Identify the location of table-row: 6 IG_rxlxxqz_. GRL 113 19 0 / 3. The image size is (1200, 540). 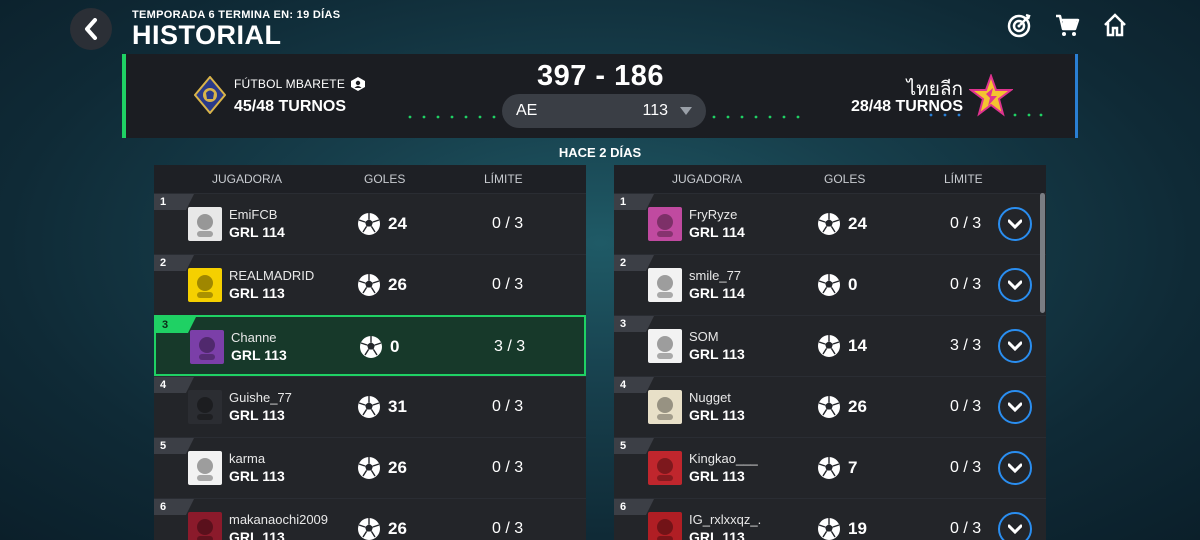
(830, 519).